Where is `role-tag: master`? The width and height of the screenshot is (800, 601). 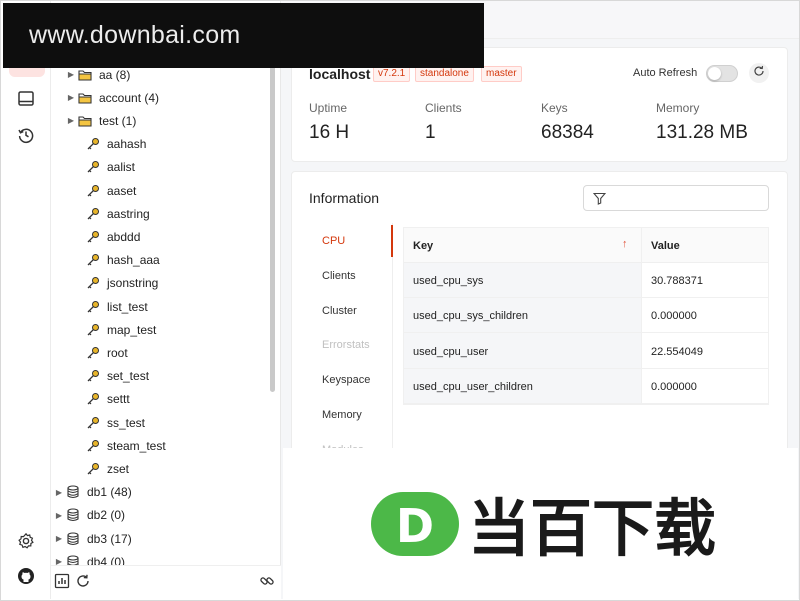
role-tag: master is located at coordinates (501, 74).